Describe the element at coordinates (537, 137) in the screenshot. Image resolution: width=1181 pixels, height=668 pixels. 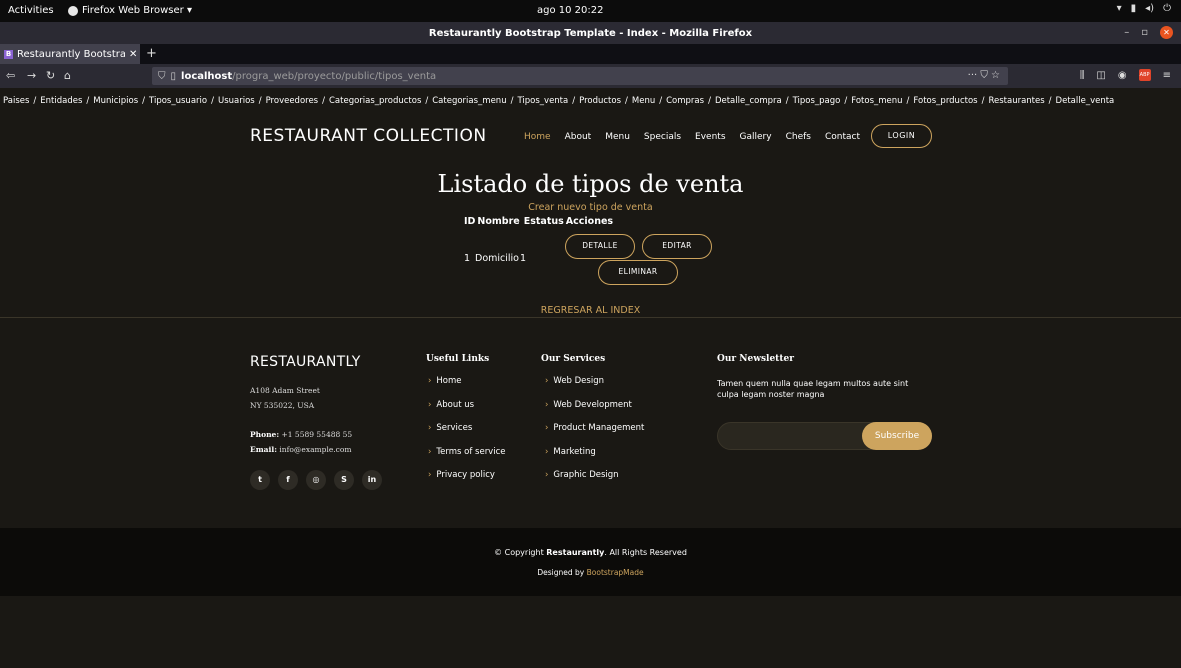
I see `nav-item: Home` at that location.